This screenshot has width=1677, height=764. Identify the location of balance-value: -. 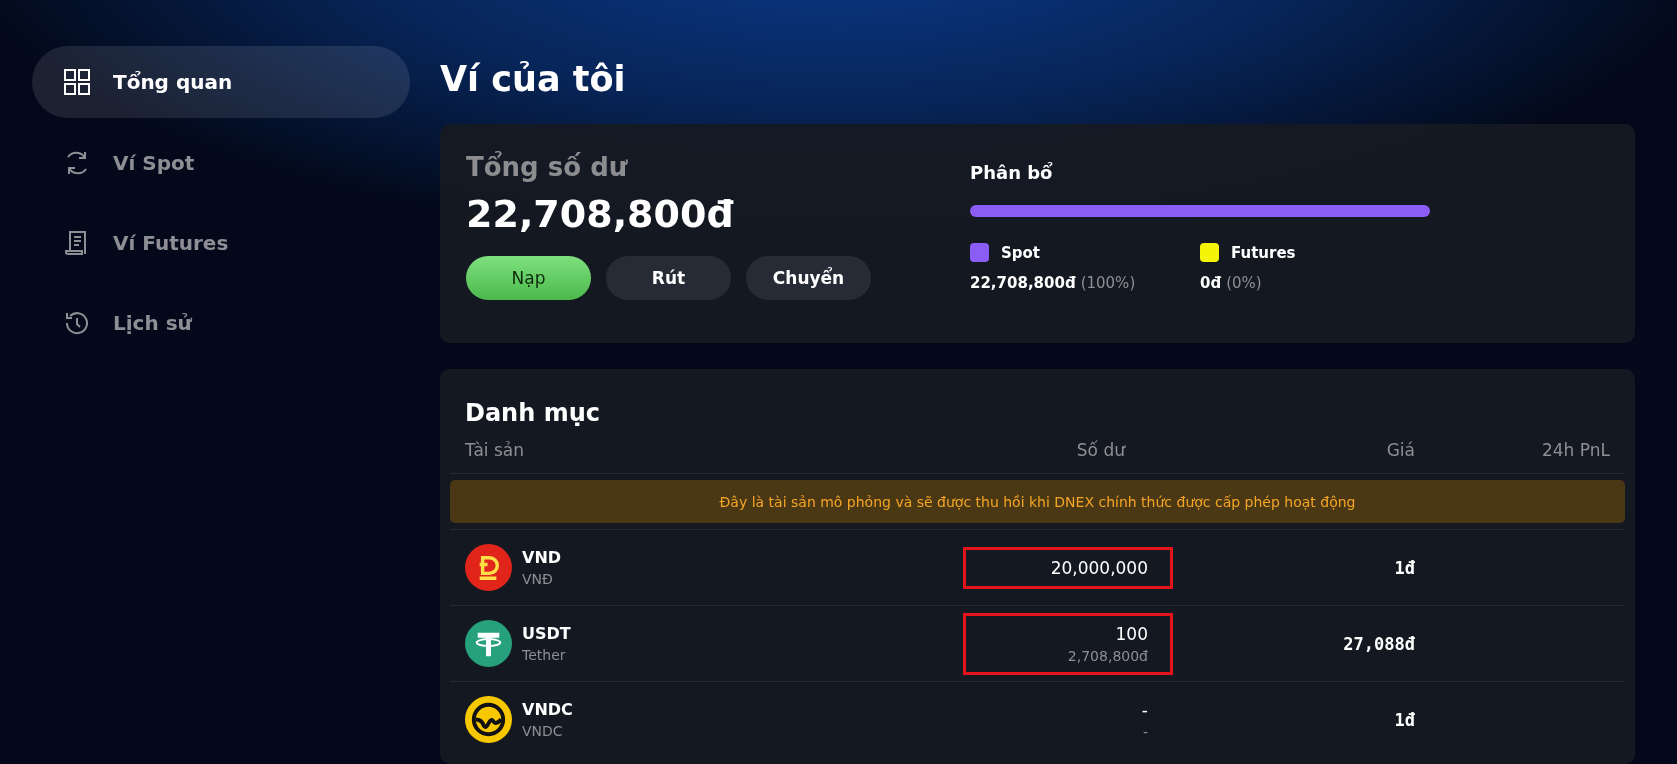
(1145, 731).